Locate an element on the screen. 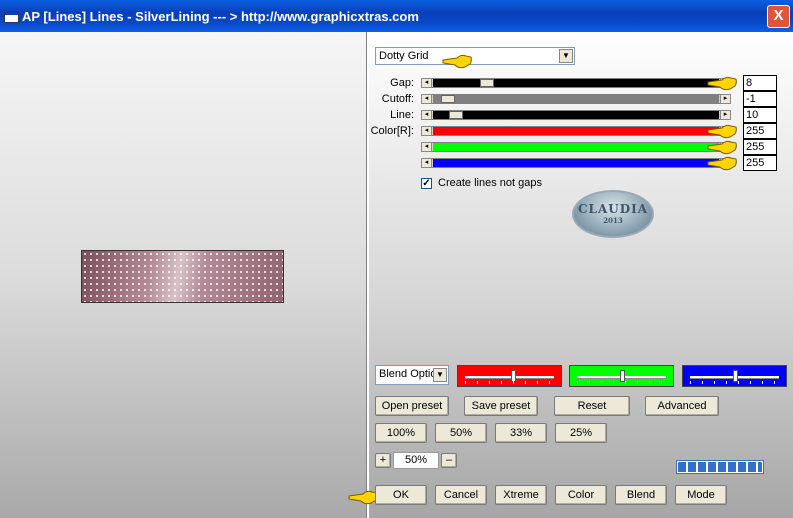 Image resolution: width=793 pixels, height=518 pixels. close-button: X is located at coordinates (778, 16).